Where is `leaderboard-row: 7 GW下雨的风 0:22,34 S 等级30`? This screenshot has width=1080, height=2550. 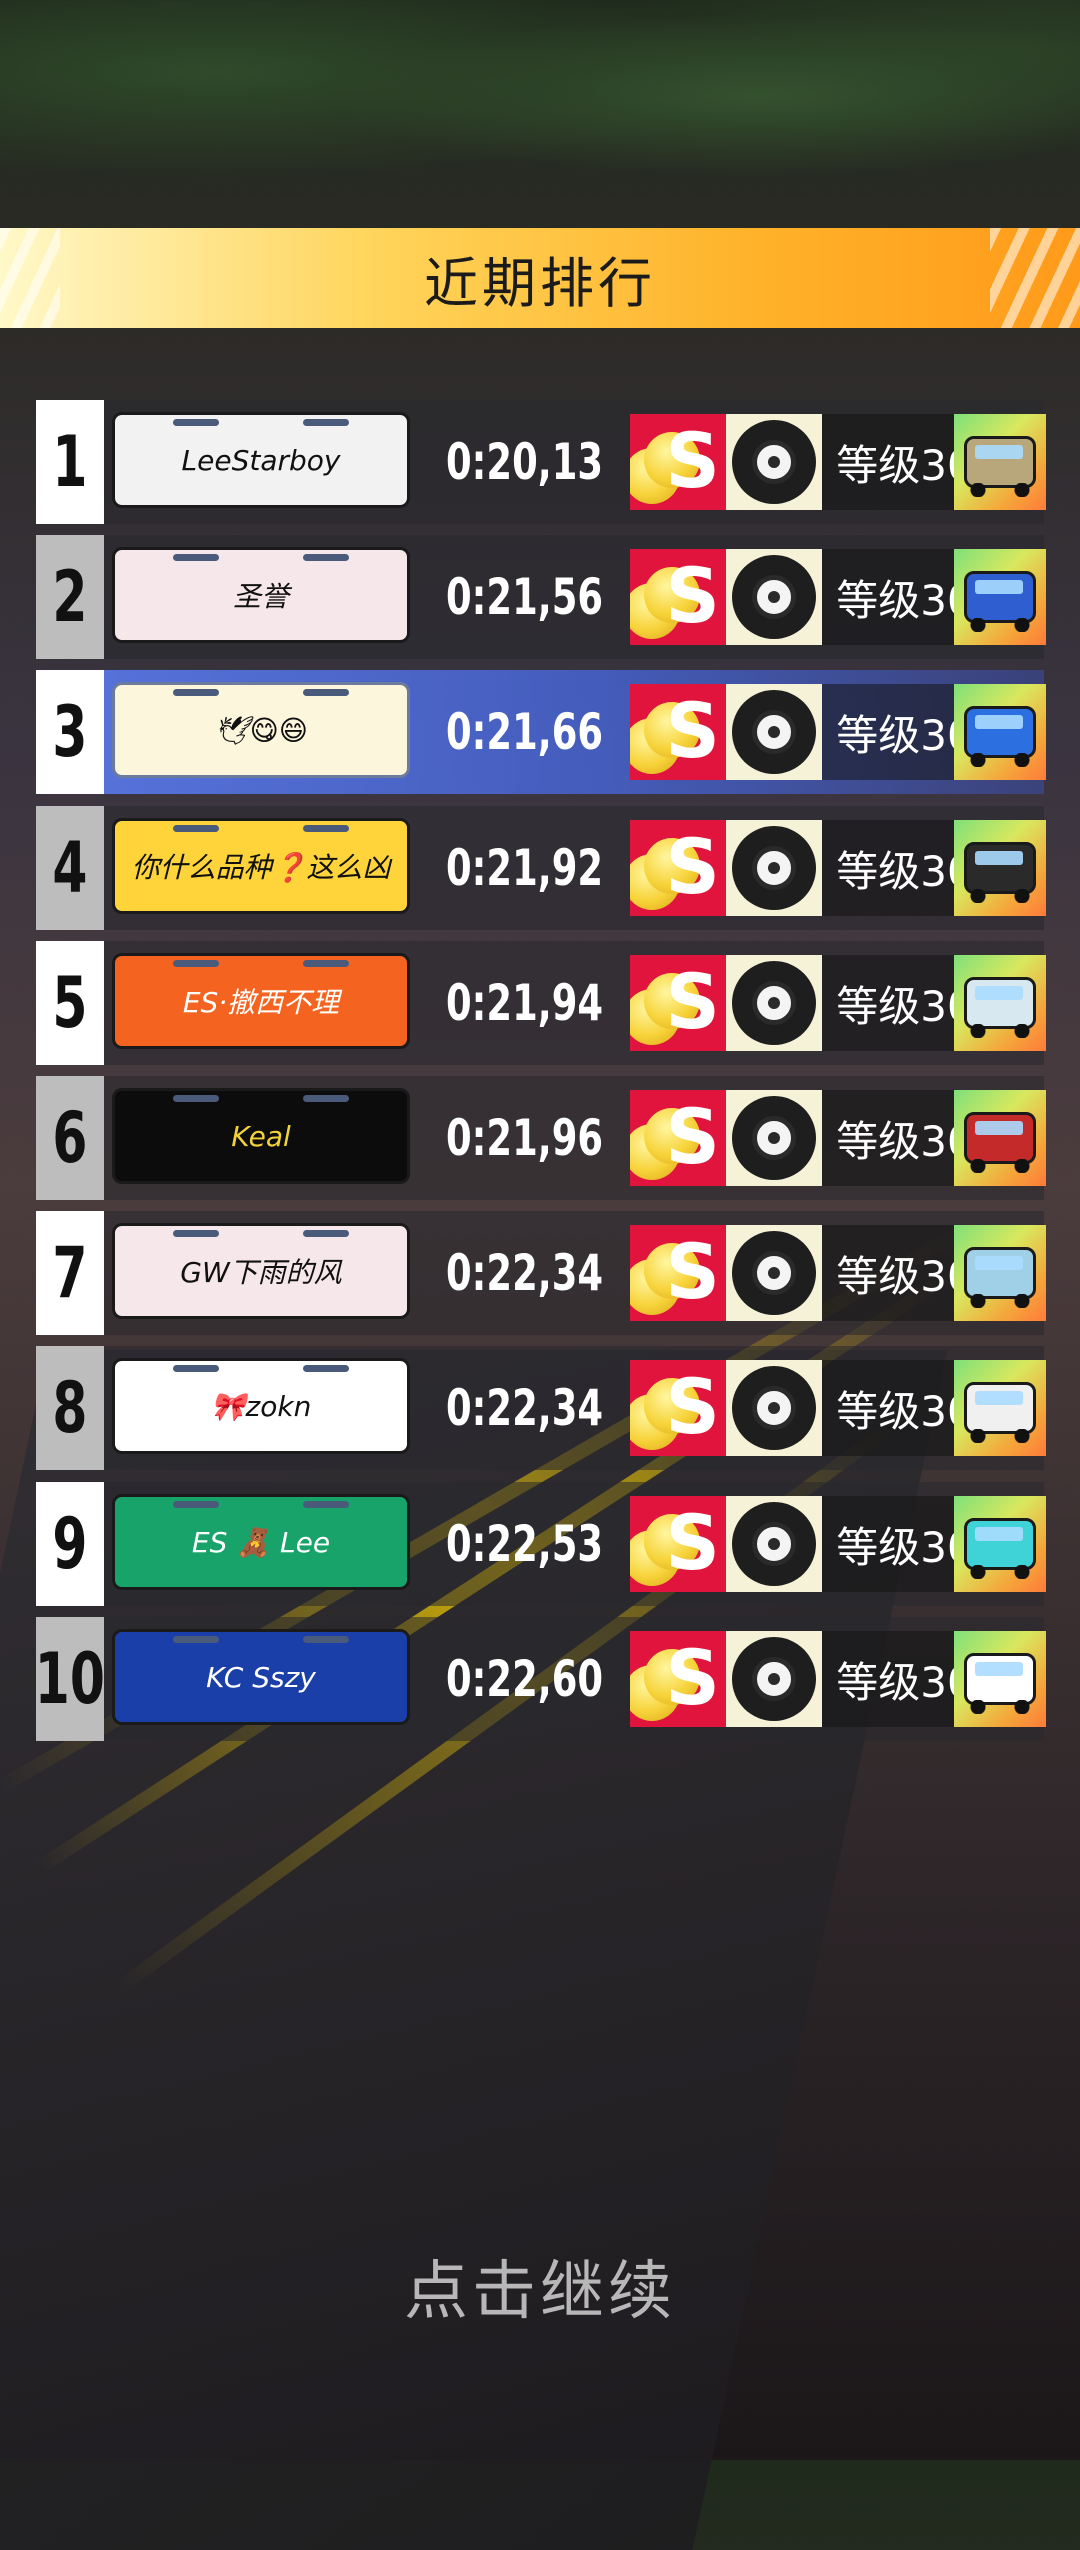 leaderboard-row: 7 GW下雨的风 0:22,34 S 等级30 is located at coordinates (541, 1273).